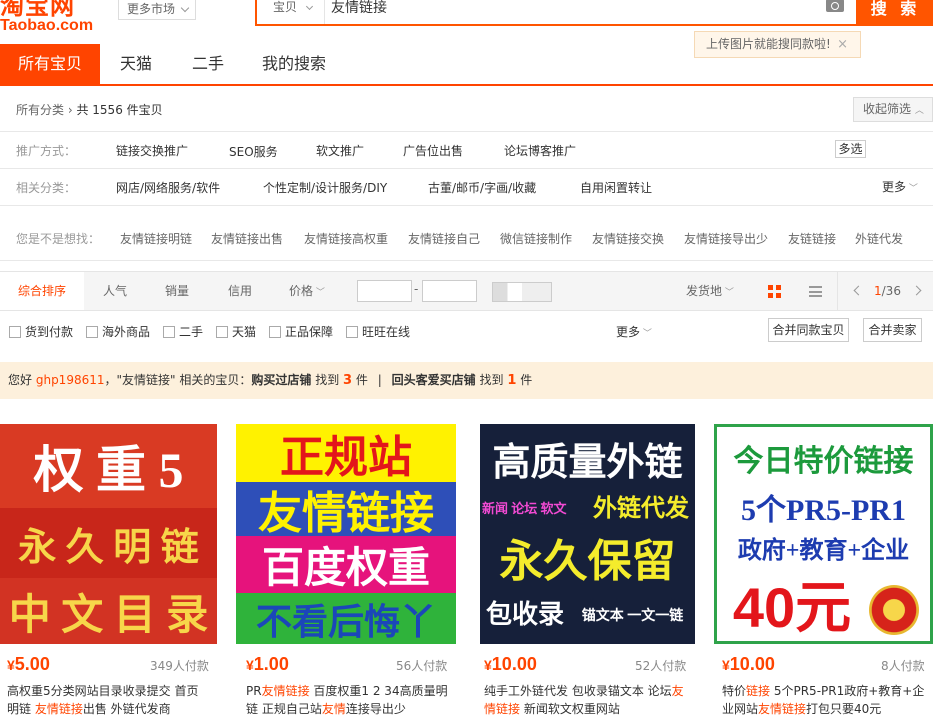  I want to click on notice-text: ，"友情链接" 相关的宝贝：, so click(178, 380).